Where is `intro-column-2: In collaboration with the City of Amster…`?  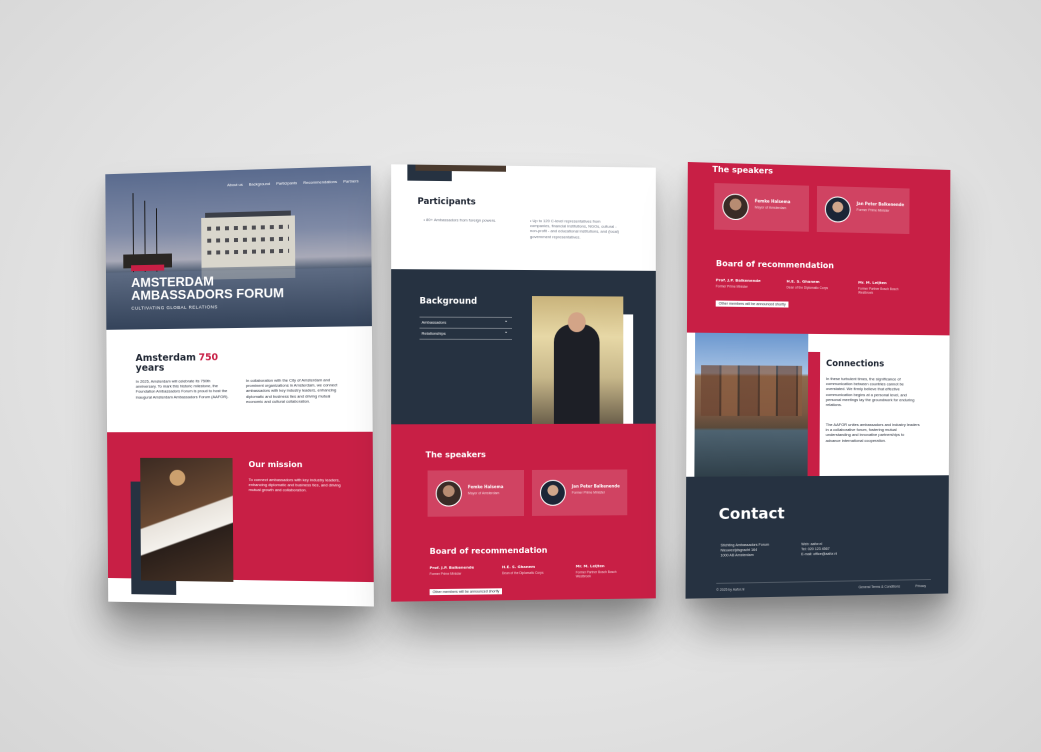 intro-column-2: In collaboration with the City of Amster… is located at coordinates (291, 390).